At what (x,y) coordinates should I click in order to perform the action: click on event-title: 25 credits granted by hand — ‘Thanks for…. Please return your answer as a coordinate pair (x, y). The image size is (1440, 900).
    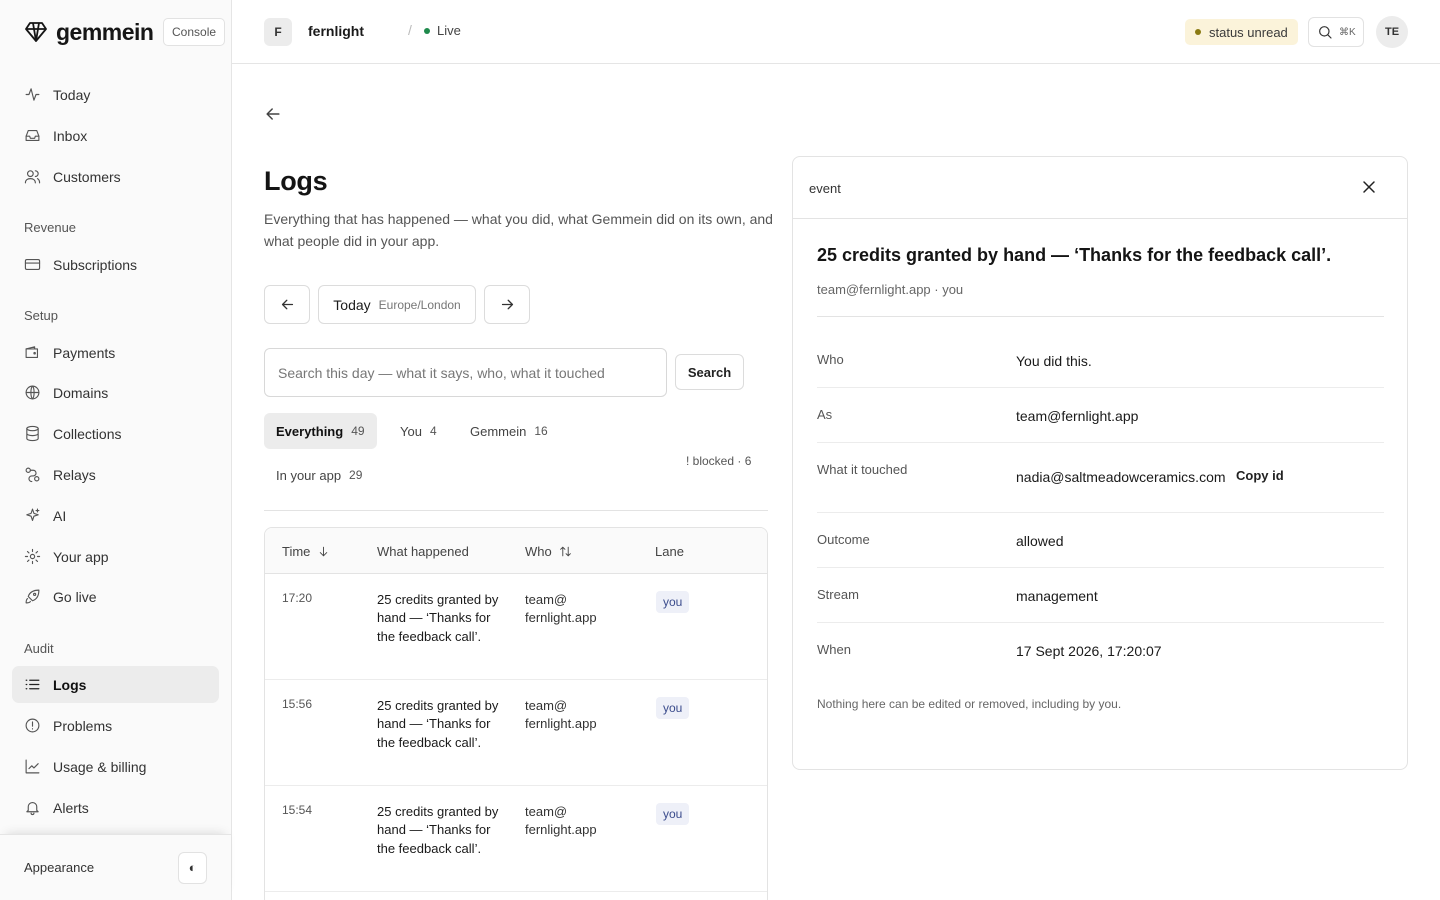
    Looking at the image, I should click on (1074, 255).